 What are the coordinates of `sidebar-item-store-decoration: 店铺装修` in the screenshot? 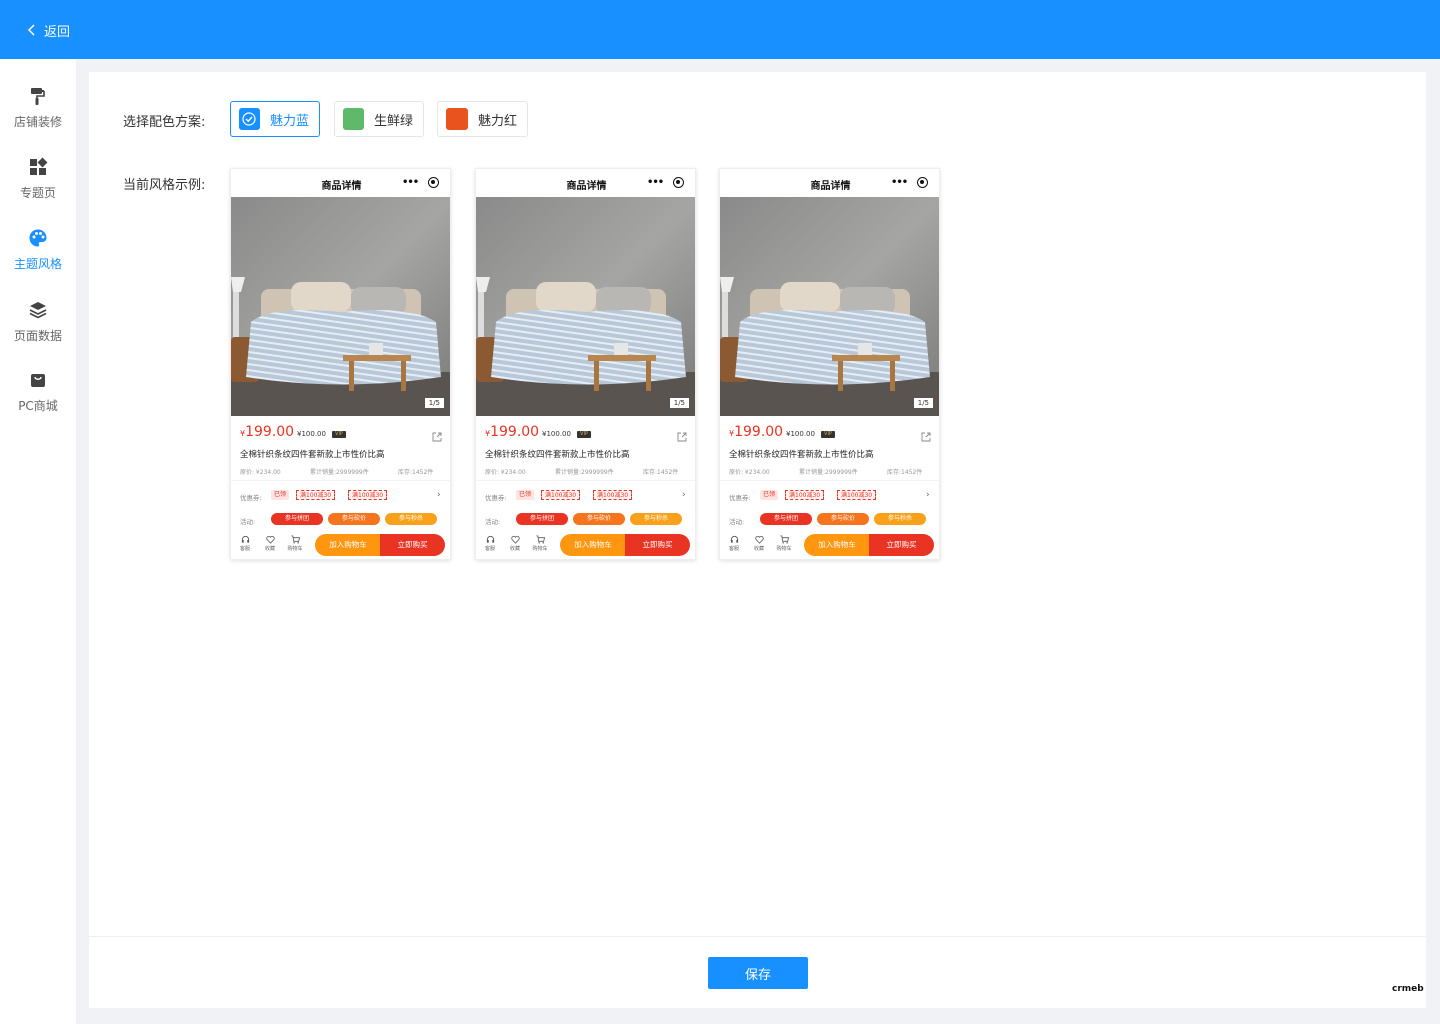 It's located at (38, 113).